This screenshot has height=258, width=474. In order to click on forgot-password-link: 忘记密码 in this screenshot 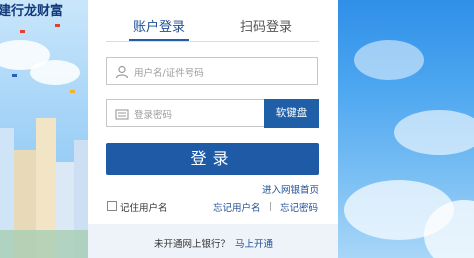, I will do `click(299, 207)`.